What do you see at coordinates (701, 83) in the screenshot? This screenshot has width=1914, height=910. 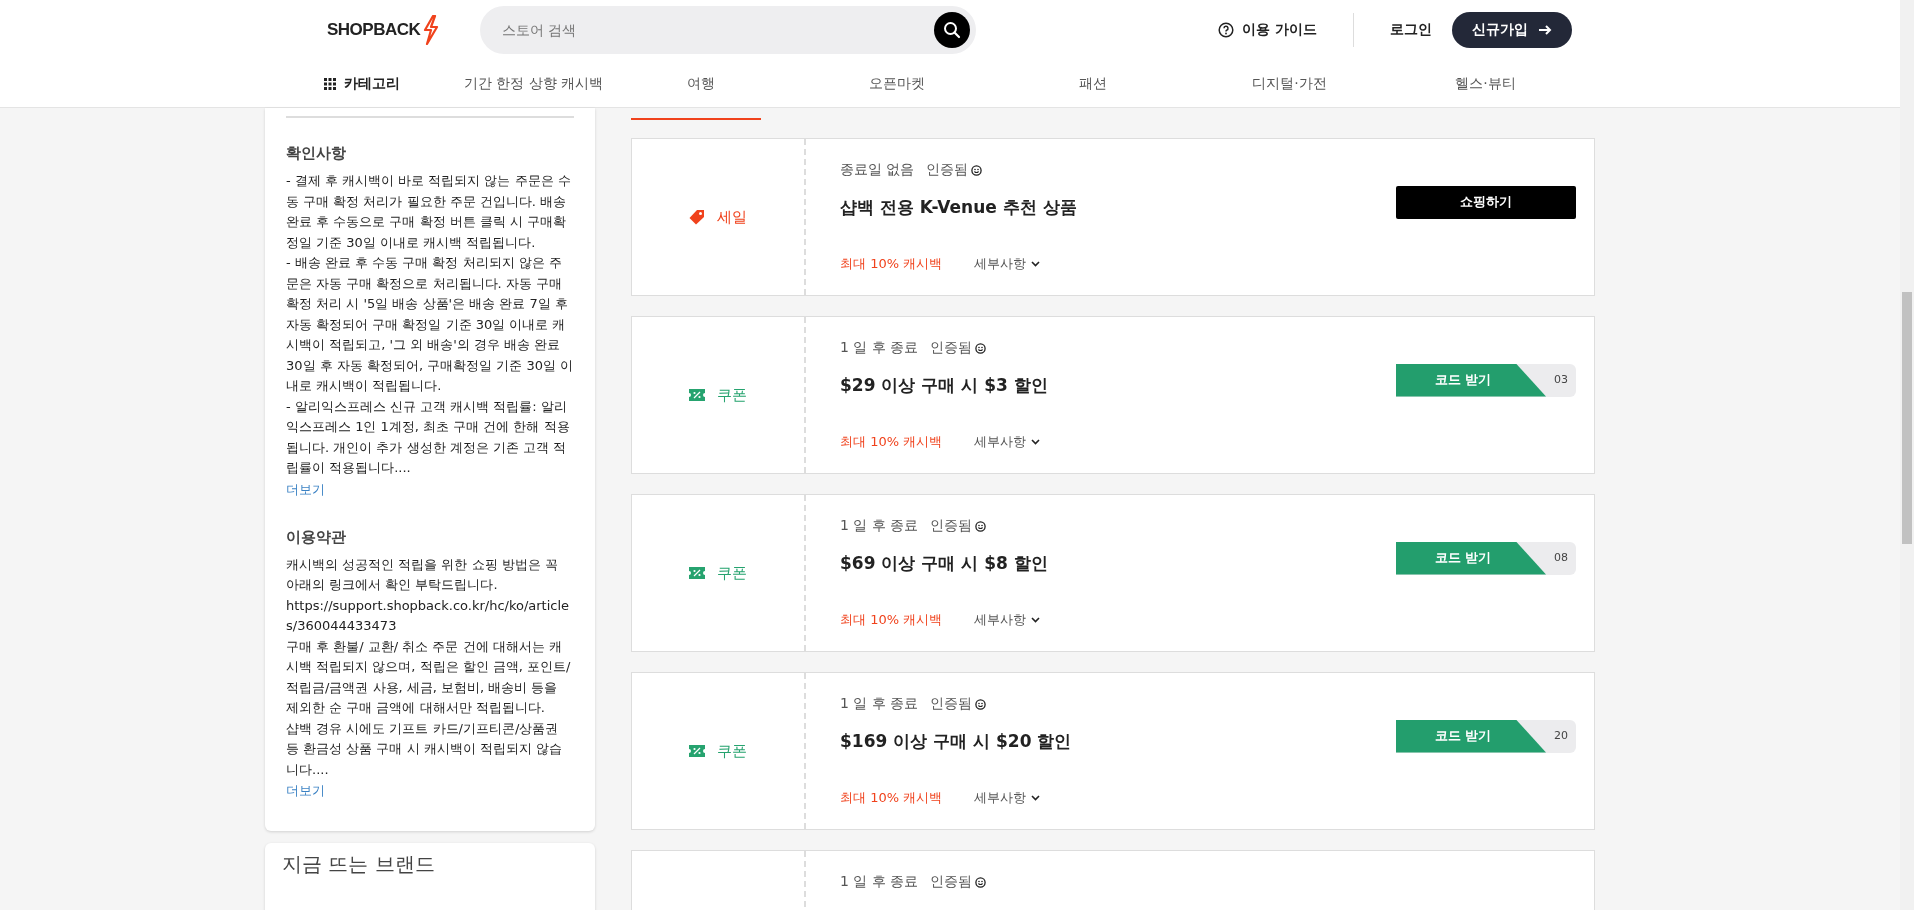 I see `nav-tab: 여행` at bounding box center [701, 83].